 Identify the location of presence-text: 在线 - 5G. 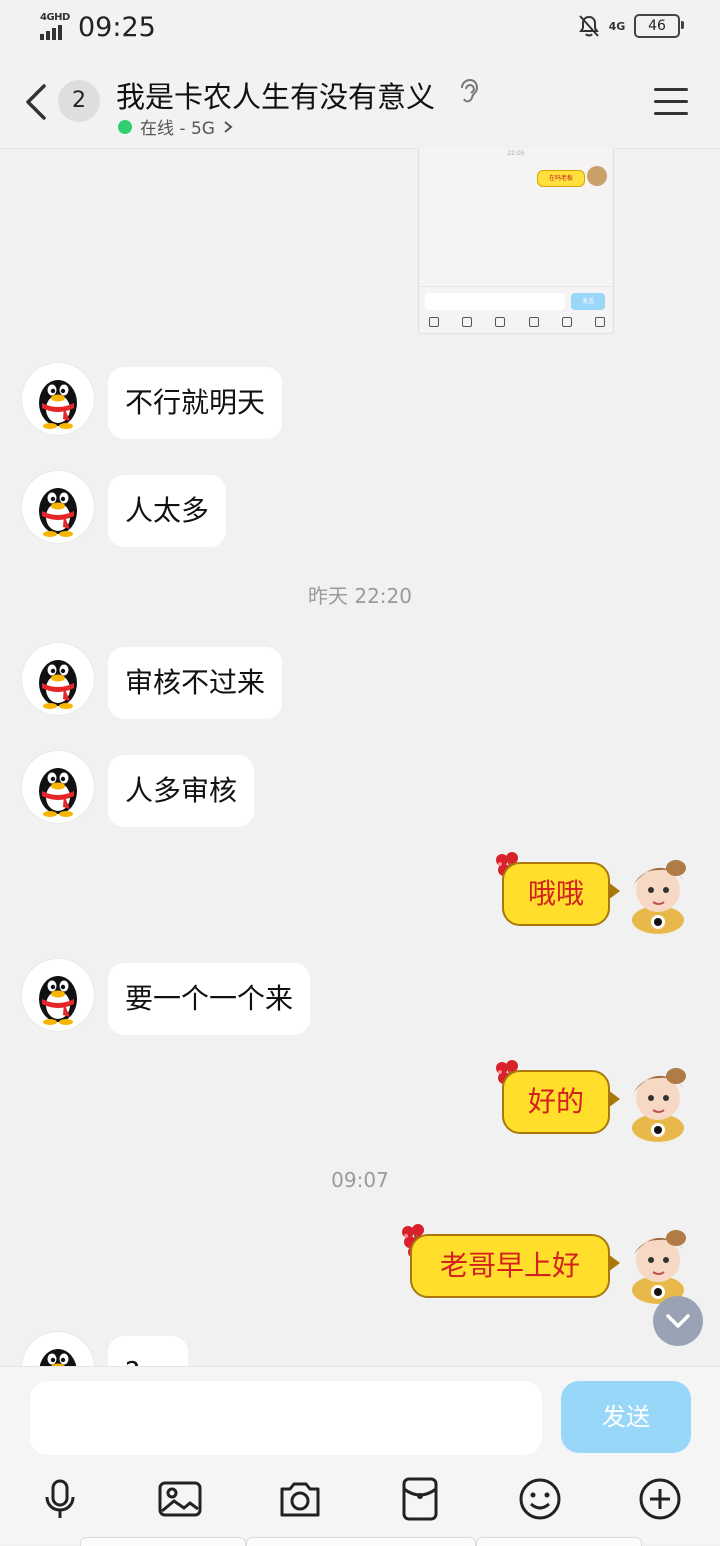
(177, 129).